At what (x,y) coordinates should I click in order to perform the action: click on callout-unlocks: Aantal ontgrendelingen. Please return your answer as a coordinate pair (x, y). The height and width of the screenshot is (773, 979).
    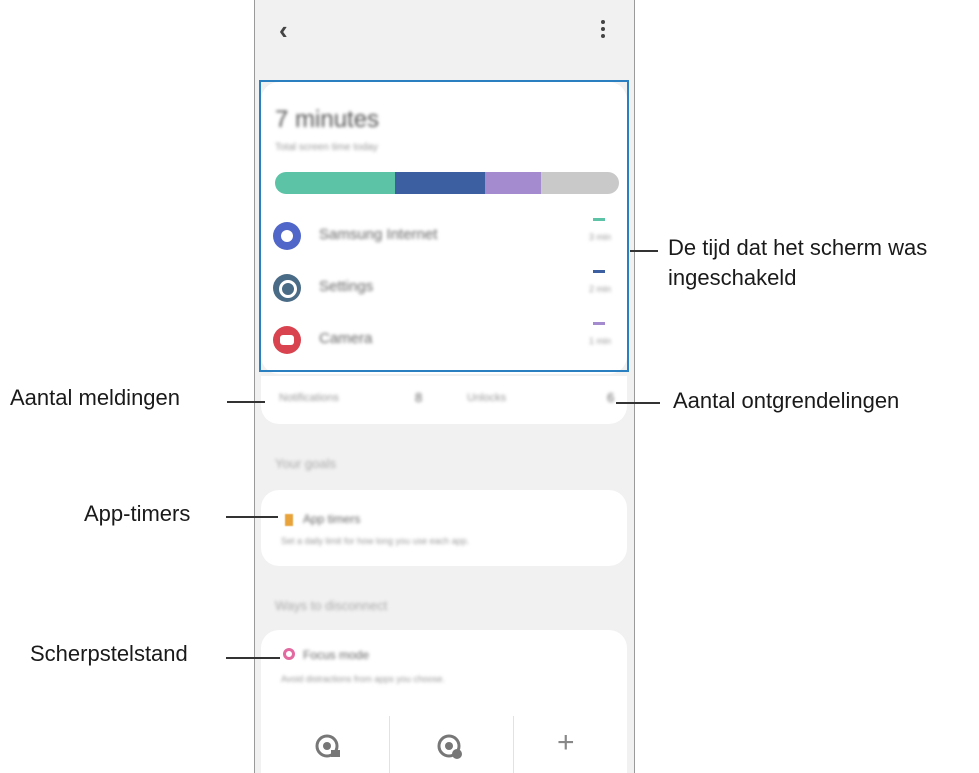
    Looking at the image, I should click on (786, 400).